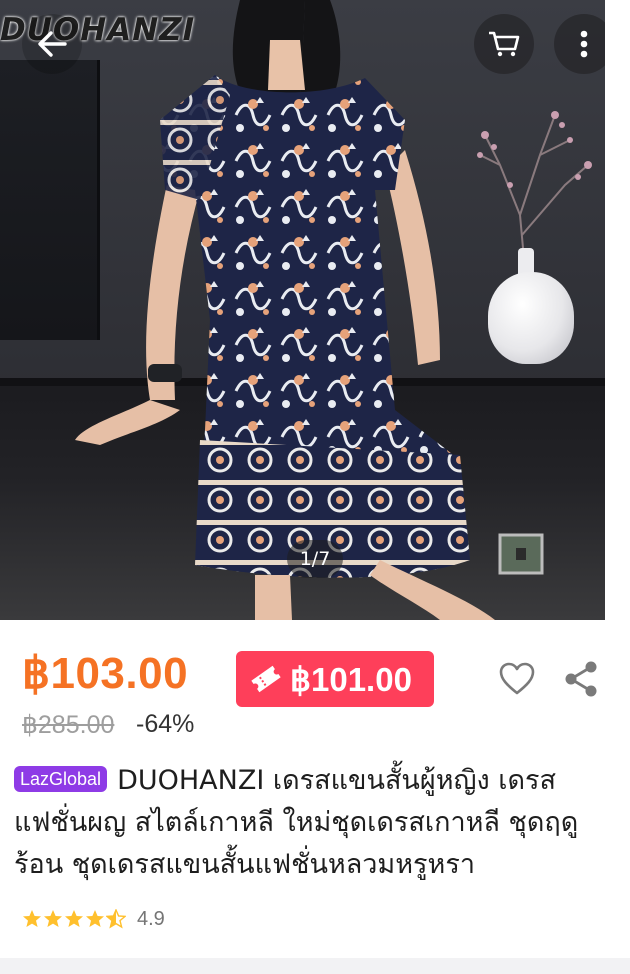 The height and width of the screenshot is (974, 630). I want to click on cart-button, so click(504, 44).